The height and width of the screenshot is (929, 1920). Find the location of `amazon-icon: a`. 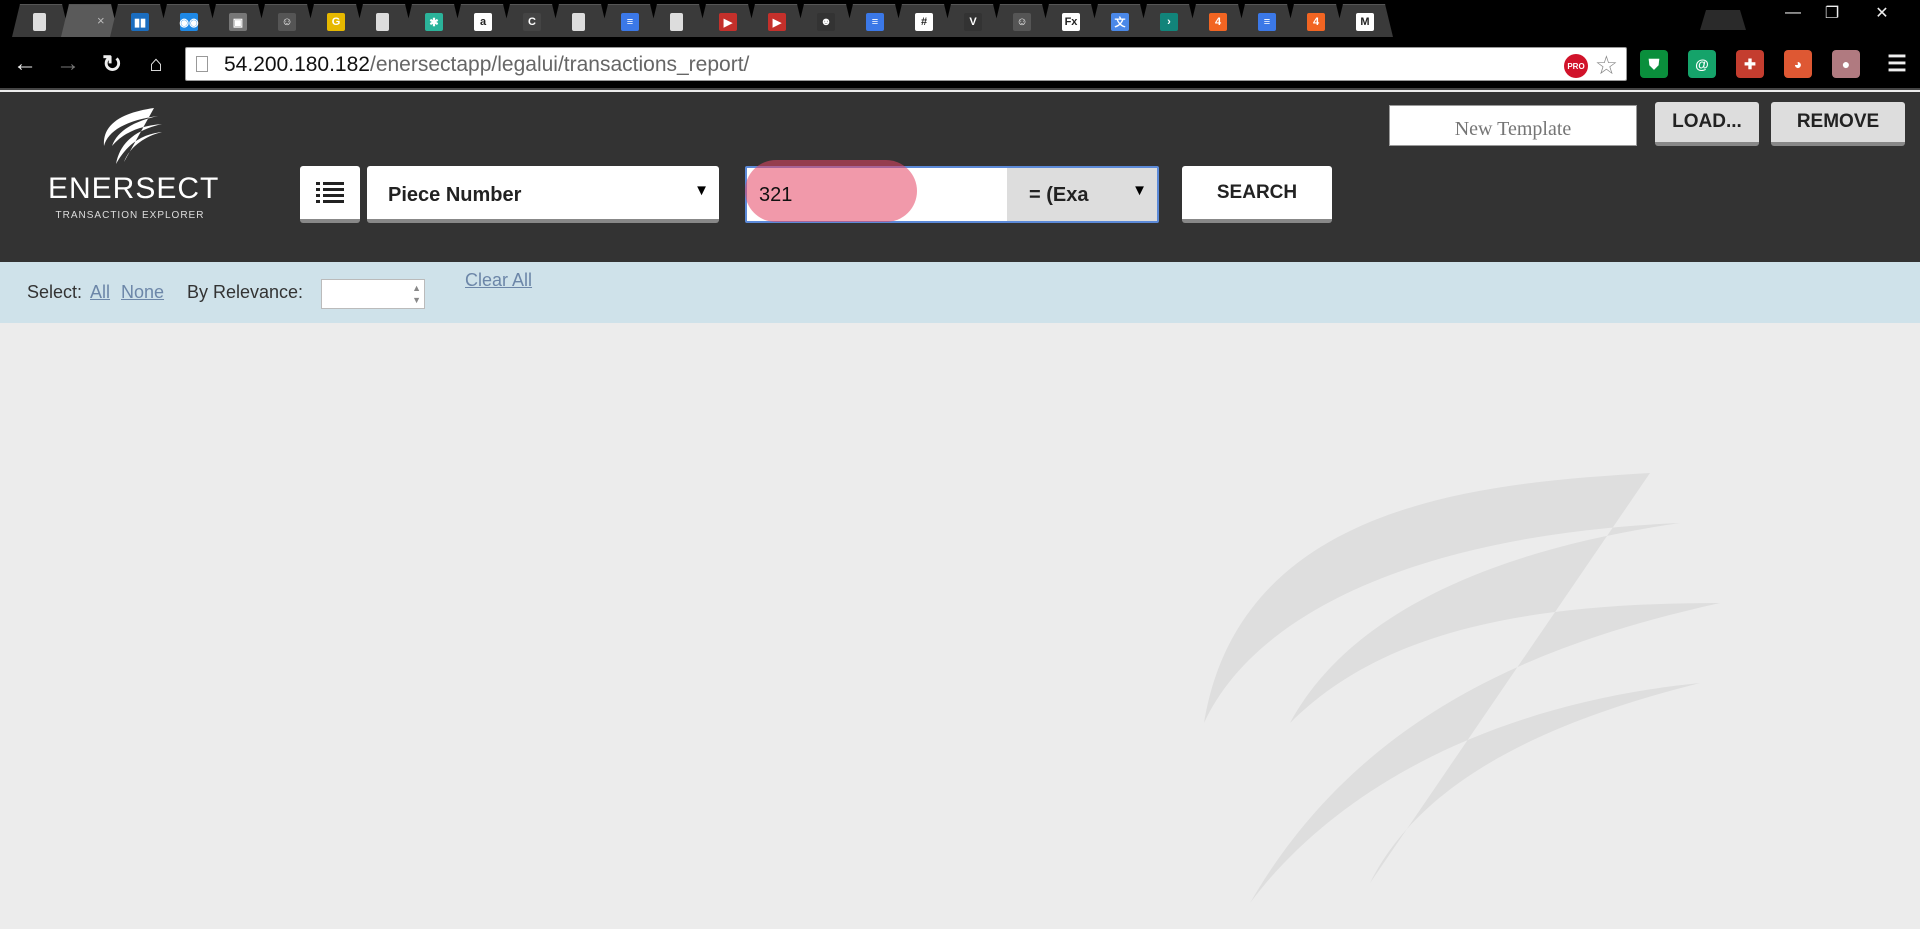

amazon-icon: a is located at coordinates (483, 22).